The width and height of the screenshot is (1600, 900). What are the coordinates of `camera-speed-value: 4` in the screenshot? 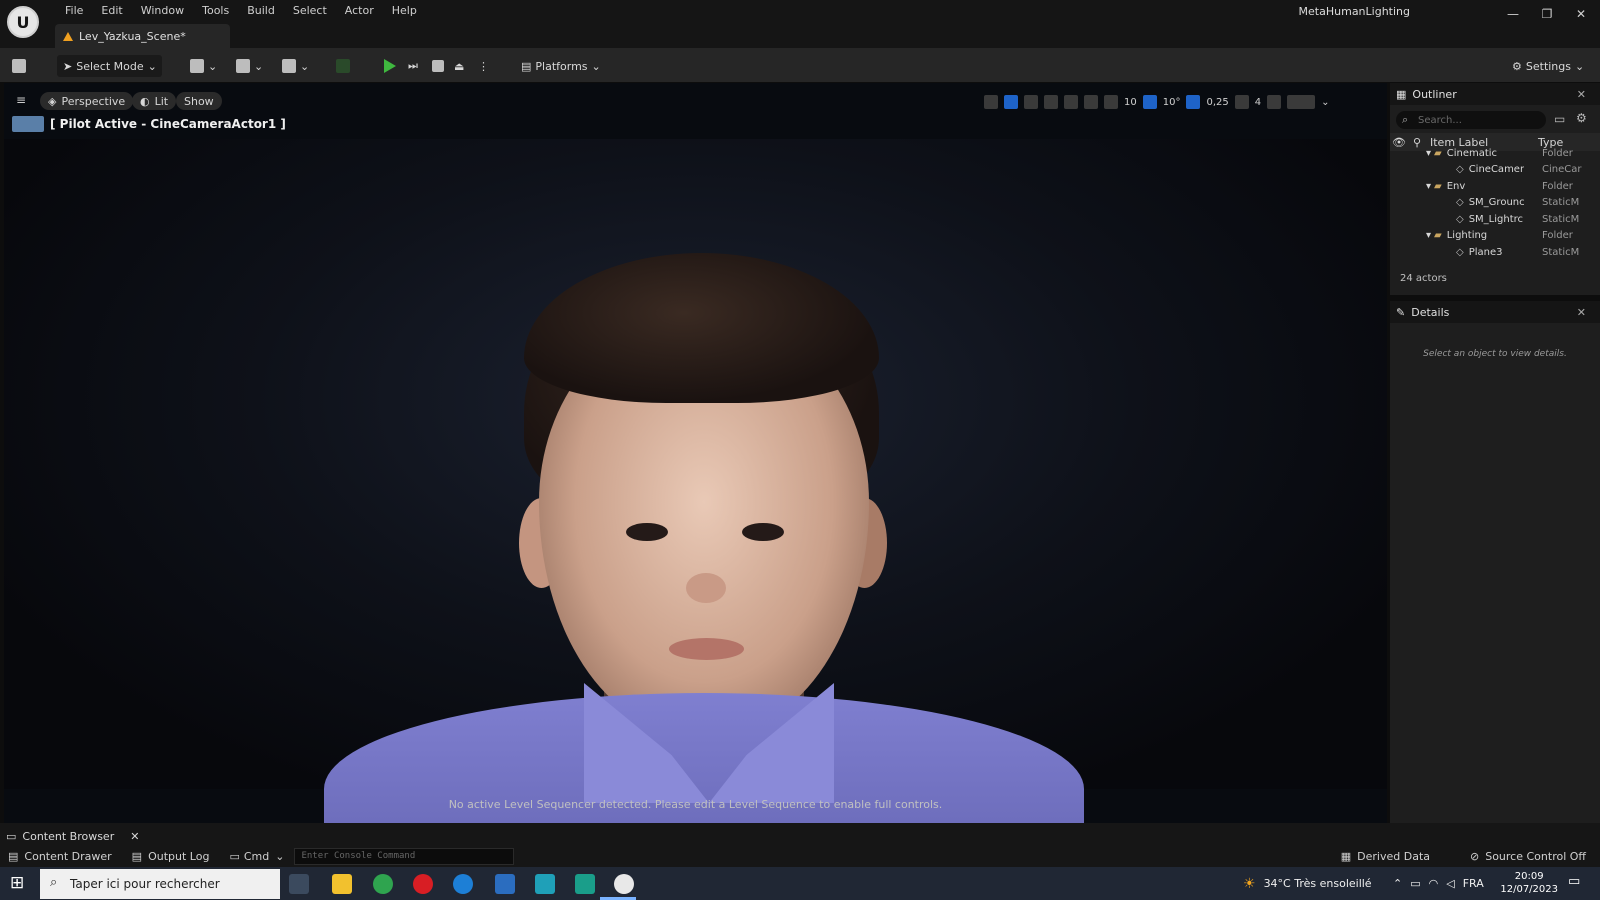 It's located at (1258, 102).